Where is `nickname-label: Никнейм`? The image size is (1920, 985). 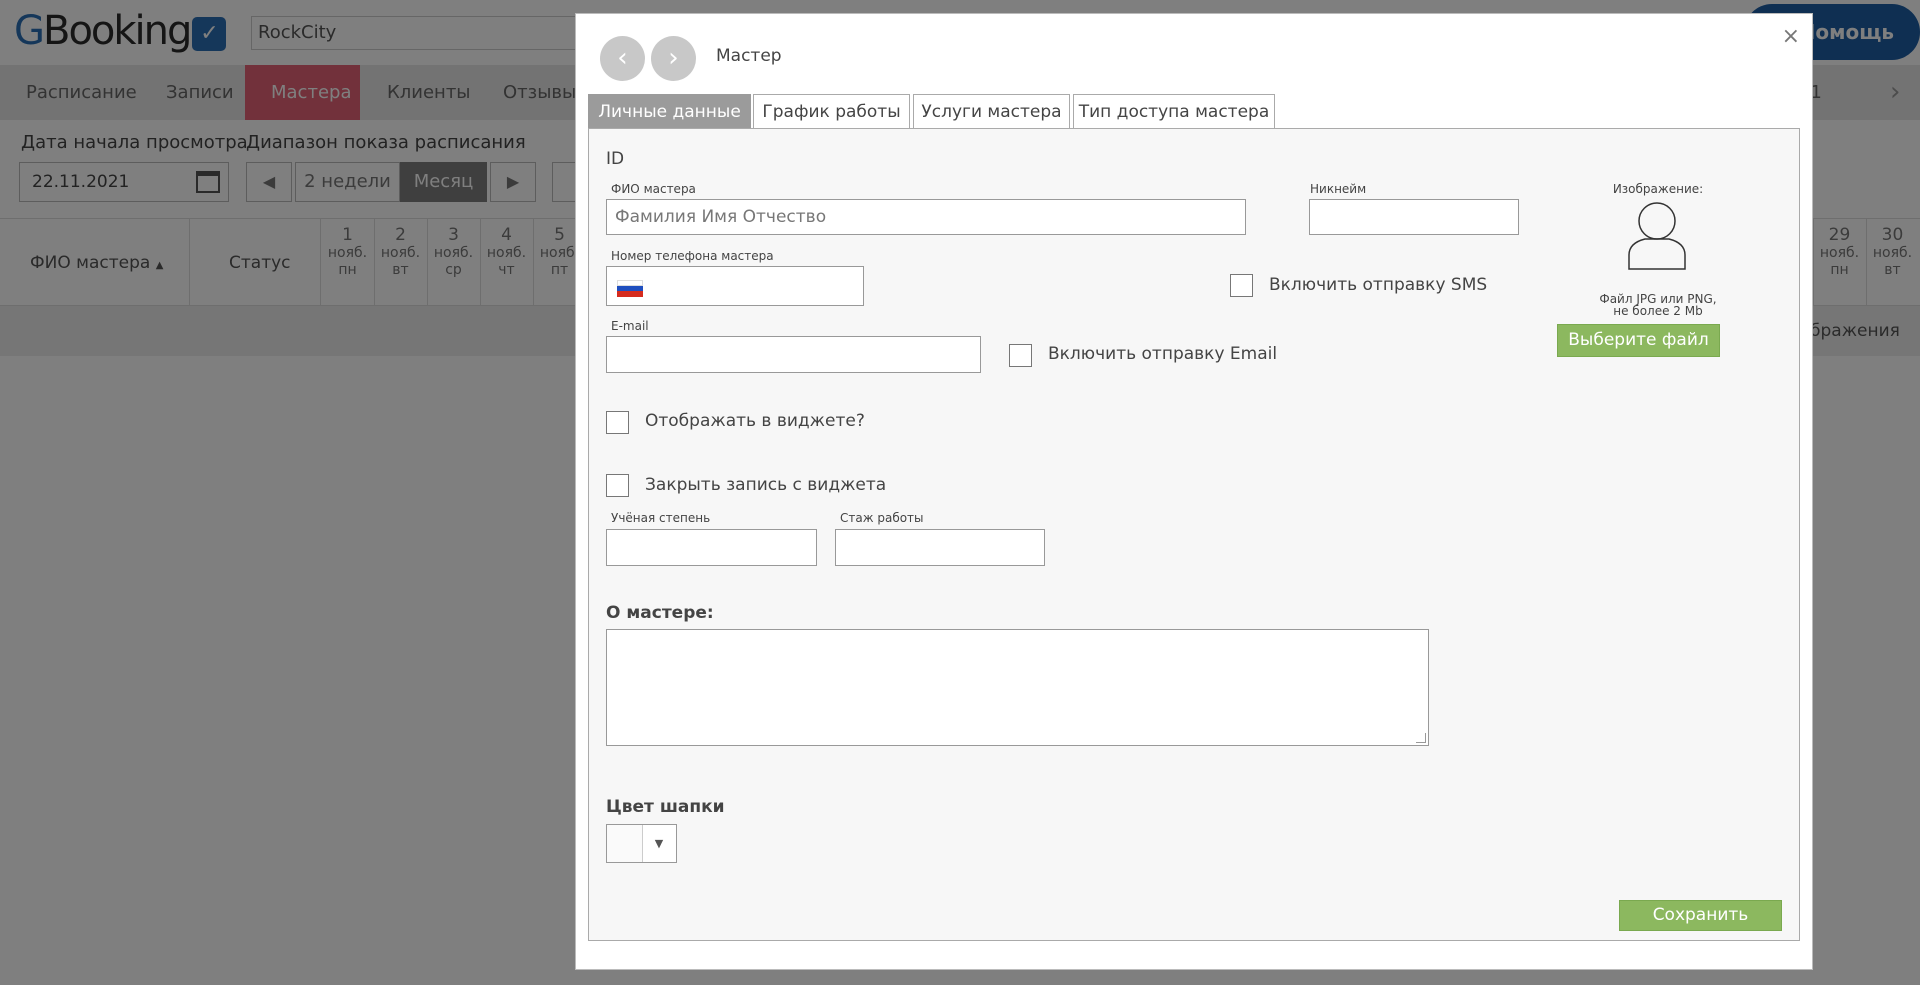
nickname-label: Никнейм is located at coordinates (1338, 189).